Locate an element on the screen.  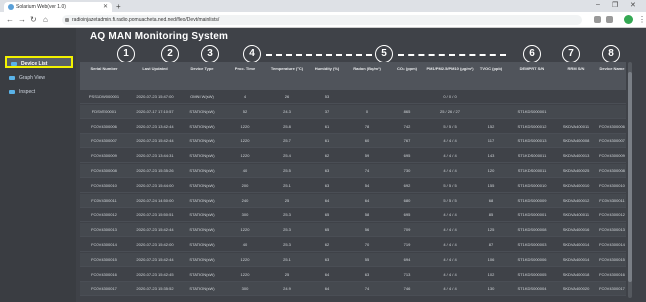
new-tab-button: + is located at coordinates (118, 6).